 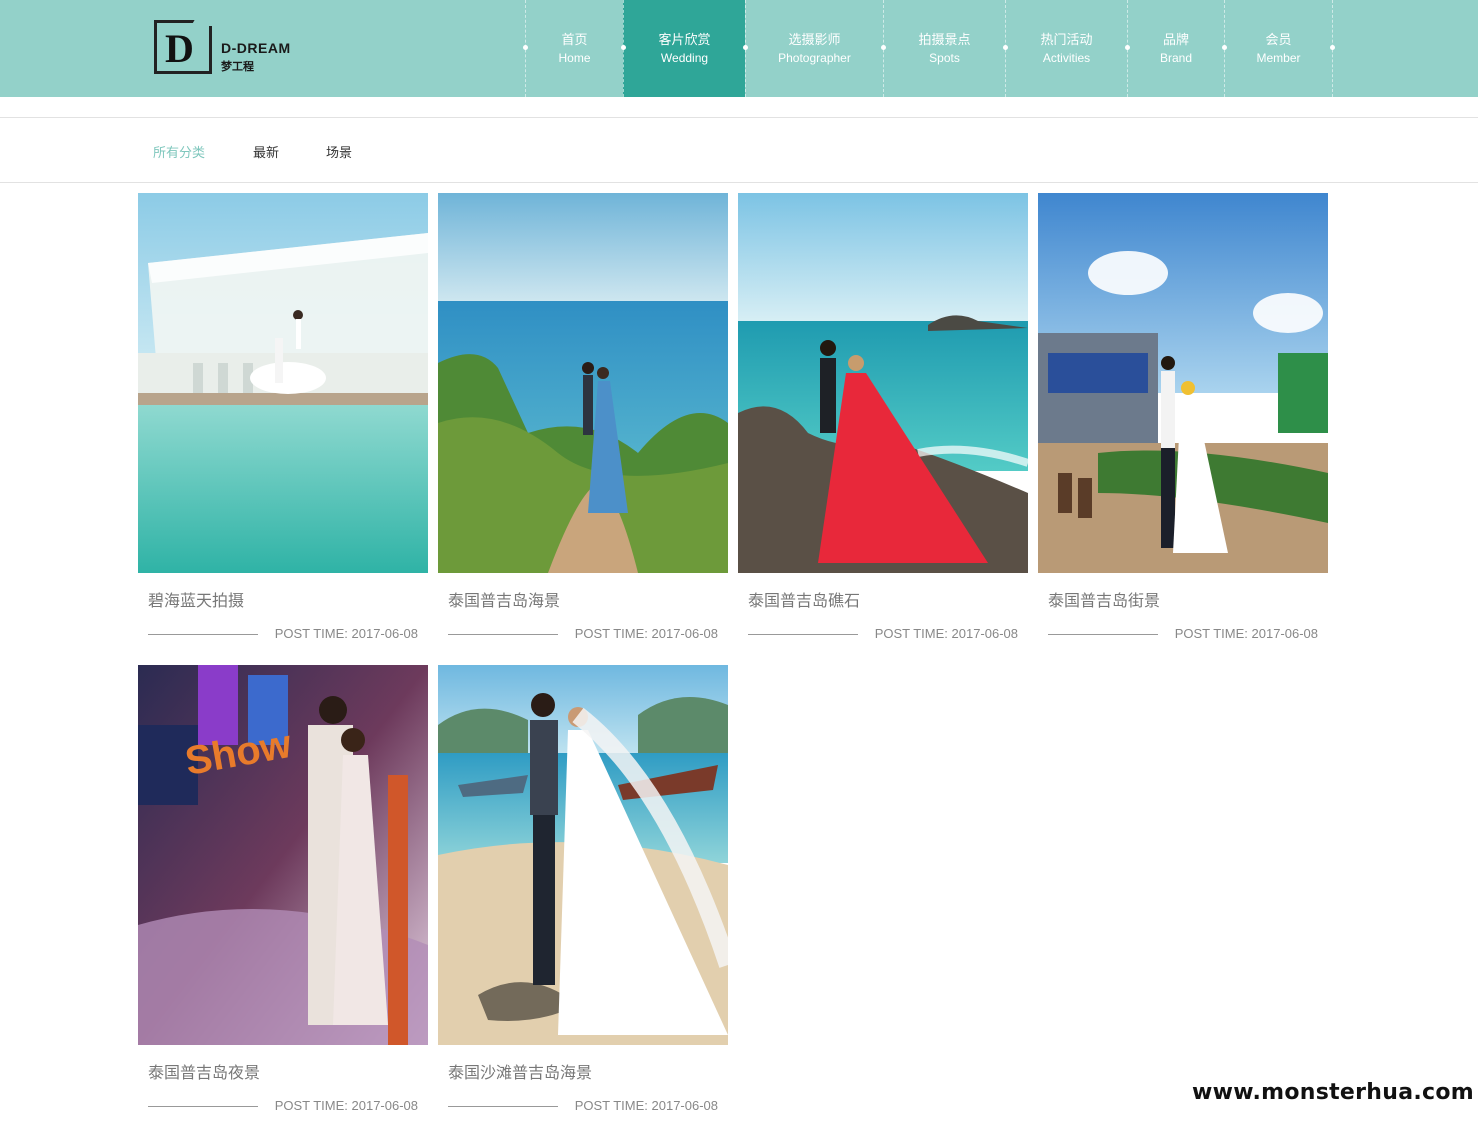 I want to click on filter-scene: 场景, so click(x=339, y=151).